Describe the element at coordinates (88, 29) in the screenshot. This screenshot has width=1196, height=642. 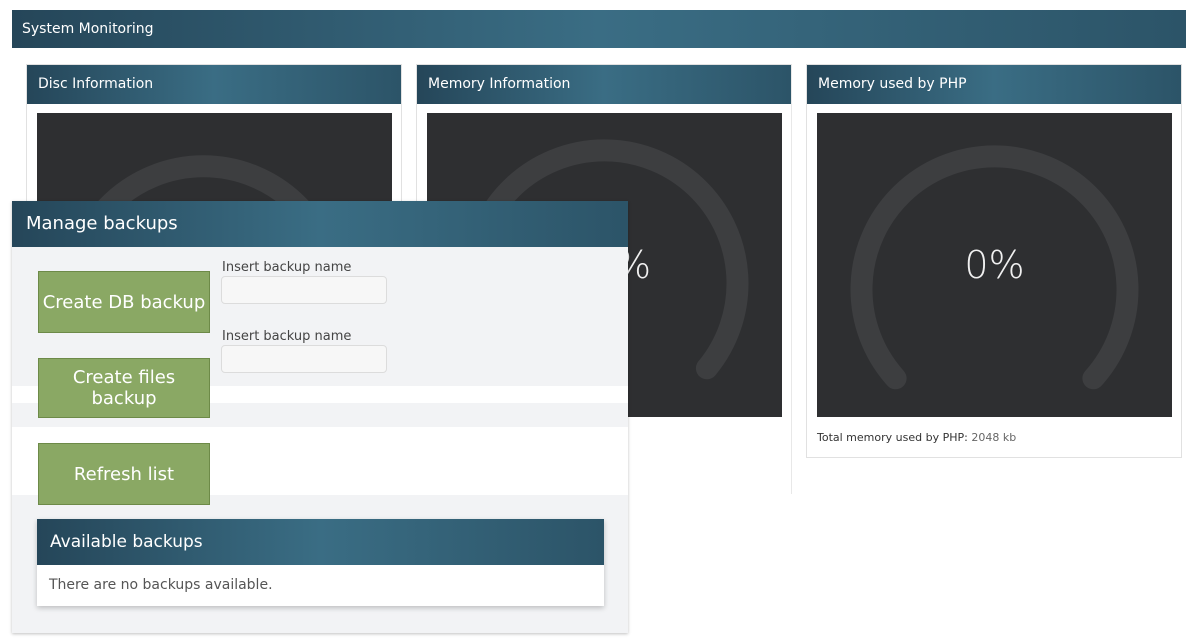
I see `page-title: System Monitoring` at that location.